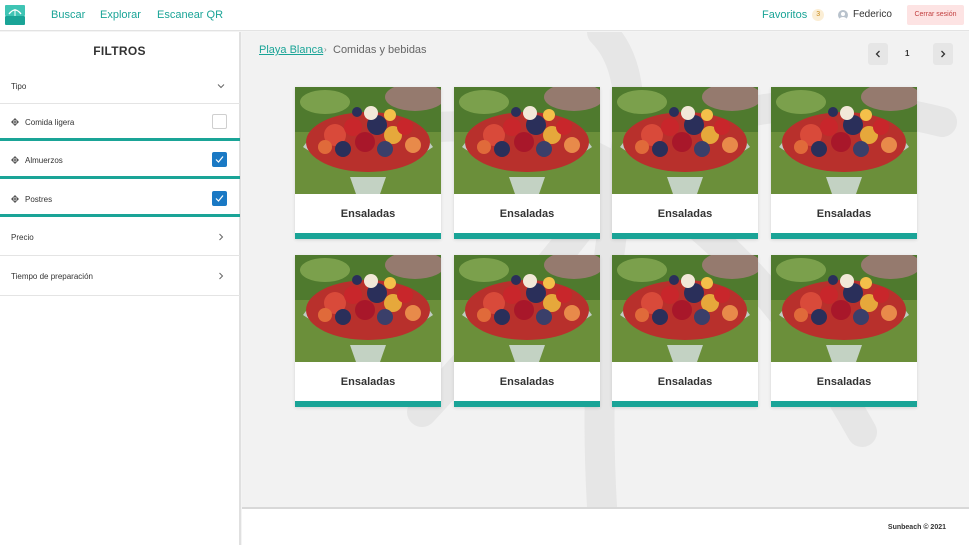 The width and height of the screenshot is (969, 545). I want to click on pagination-prev-button, so click(878, 54).